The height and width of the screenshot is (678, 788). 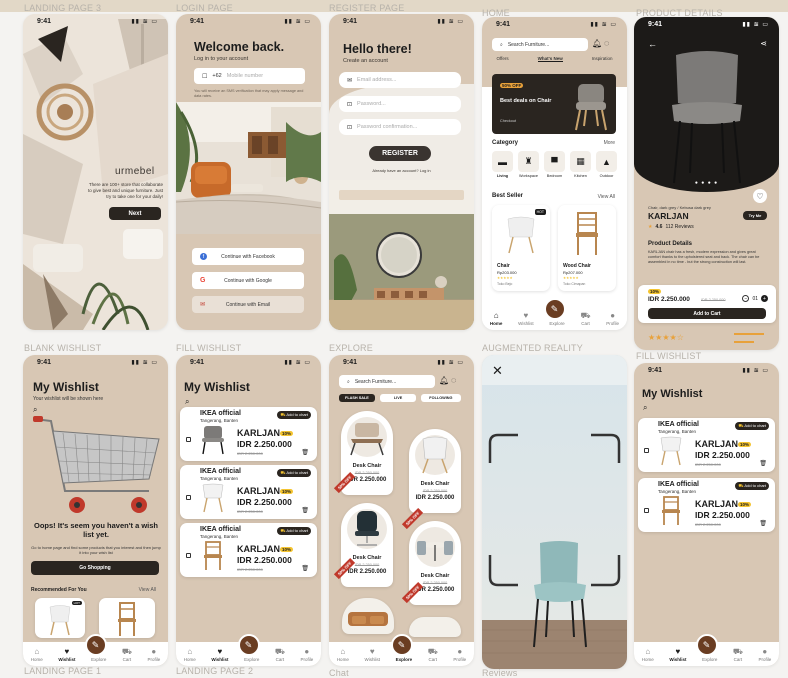 What do you see at coordinates (707, 313) in the screenshot?
I see `add-to-cart-button: Add to Cart` at bounding box center [707, 313].